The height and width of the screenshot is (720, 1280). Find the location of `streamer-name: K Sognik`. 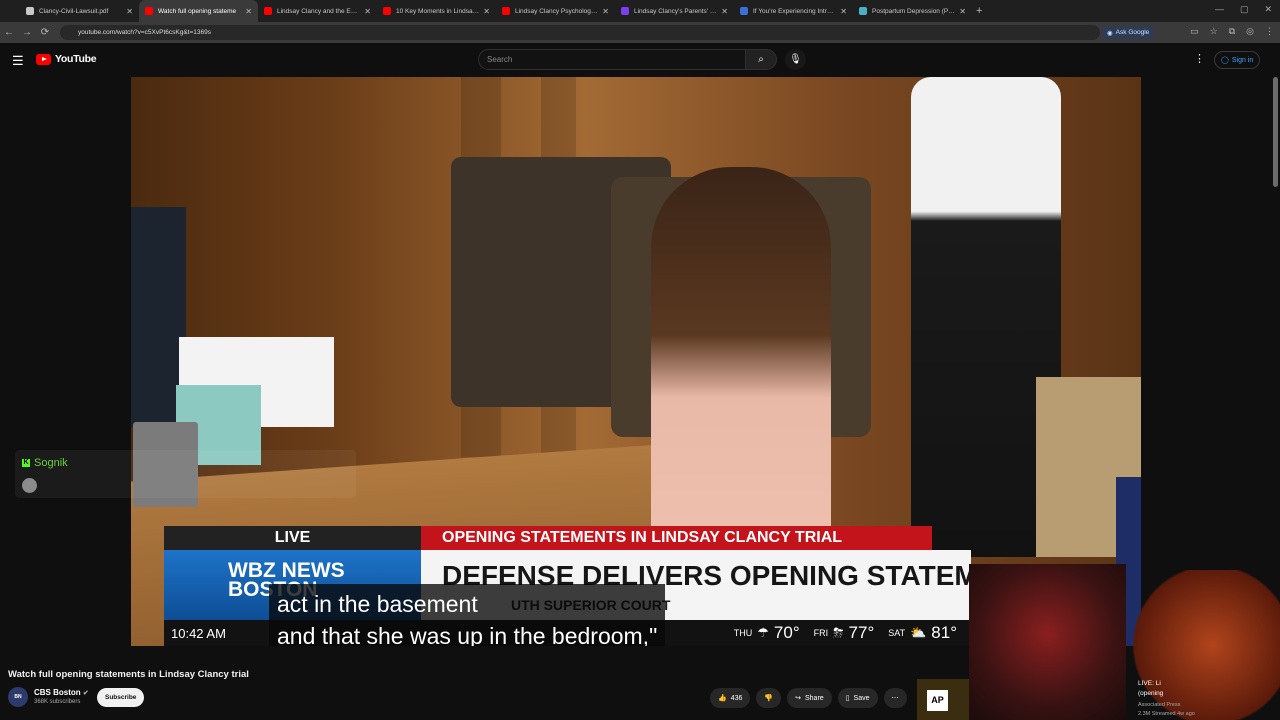

streamer-name: K Sognik is located at coordinates (45, 463).